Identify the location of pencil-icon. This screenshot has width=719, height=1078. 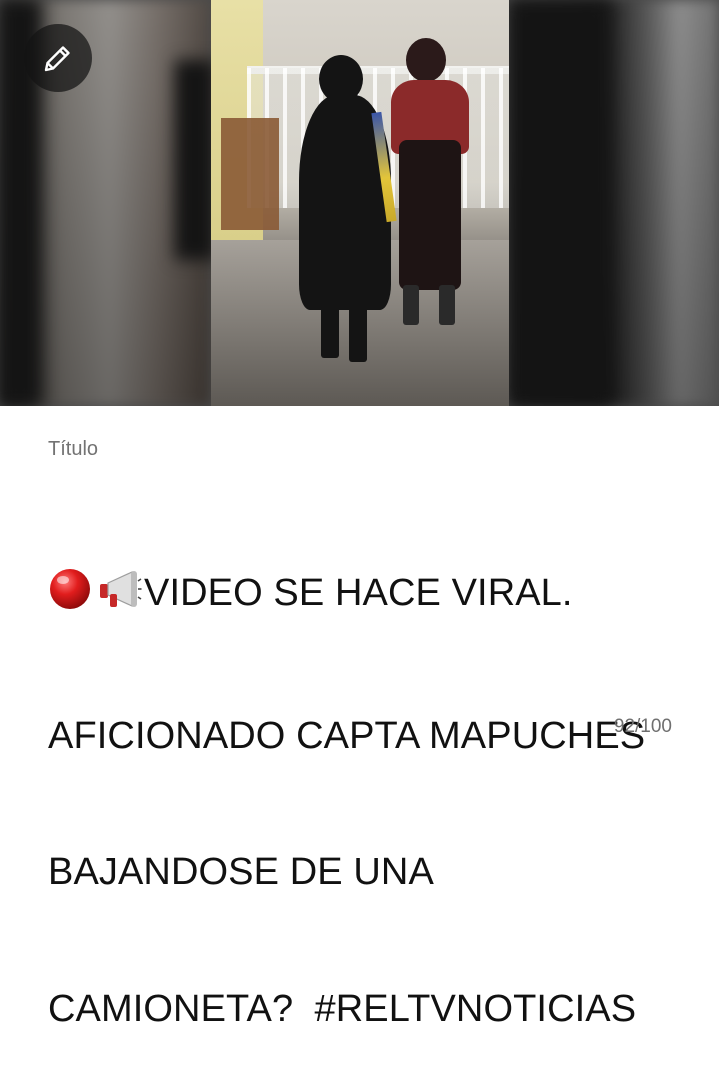
(57, 59).